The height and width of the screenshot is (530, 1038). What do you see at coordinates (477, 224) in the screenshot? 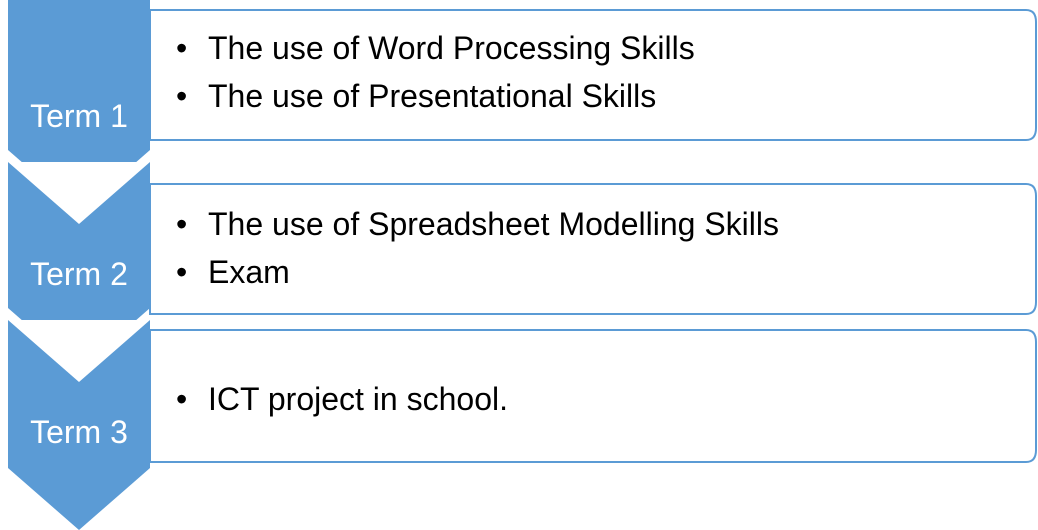
I see `bullet-item: The use of Spreadsheet Modelling Skills` at bounding box center [477, 224].